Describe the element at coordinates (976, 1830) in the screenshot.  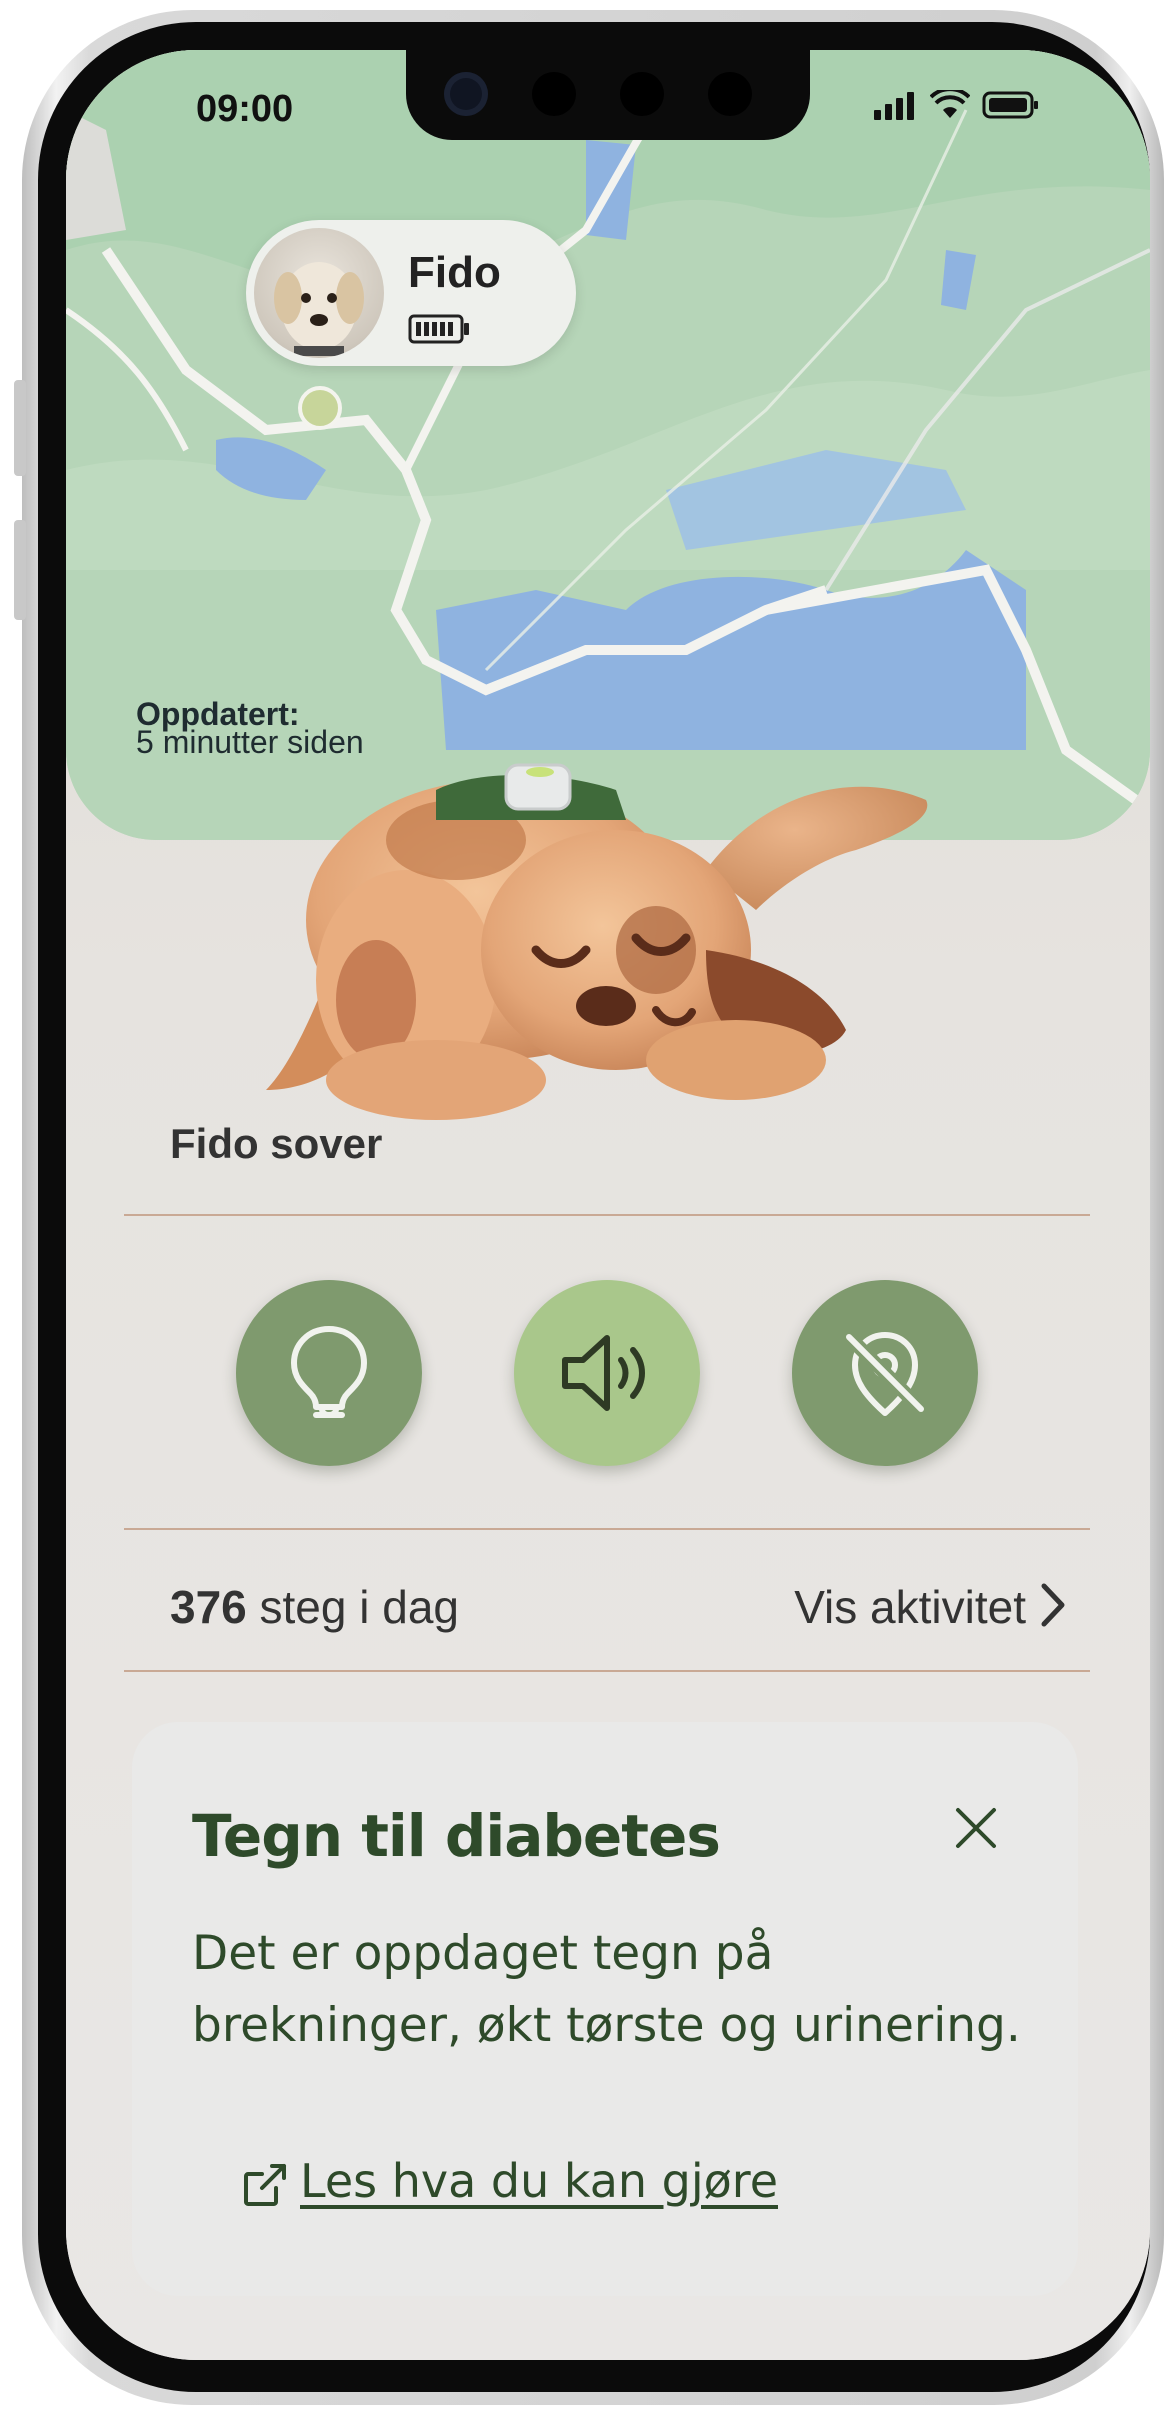
I see `close-icon` at that location.